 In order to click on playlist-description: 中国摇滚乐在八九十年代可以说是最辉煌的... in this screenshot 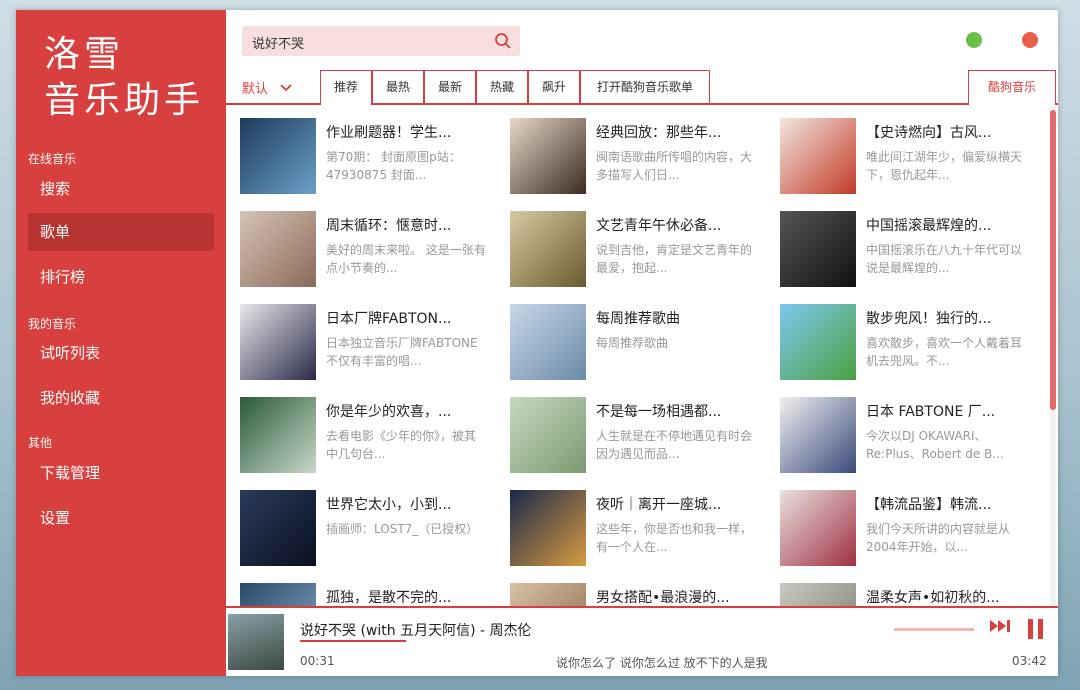, I will do `click(944, 259)`.